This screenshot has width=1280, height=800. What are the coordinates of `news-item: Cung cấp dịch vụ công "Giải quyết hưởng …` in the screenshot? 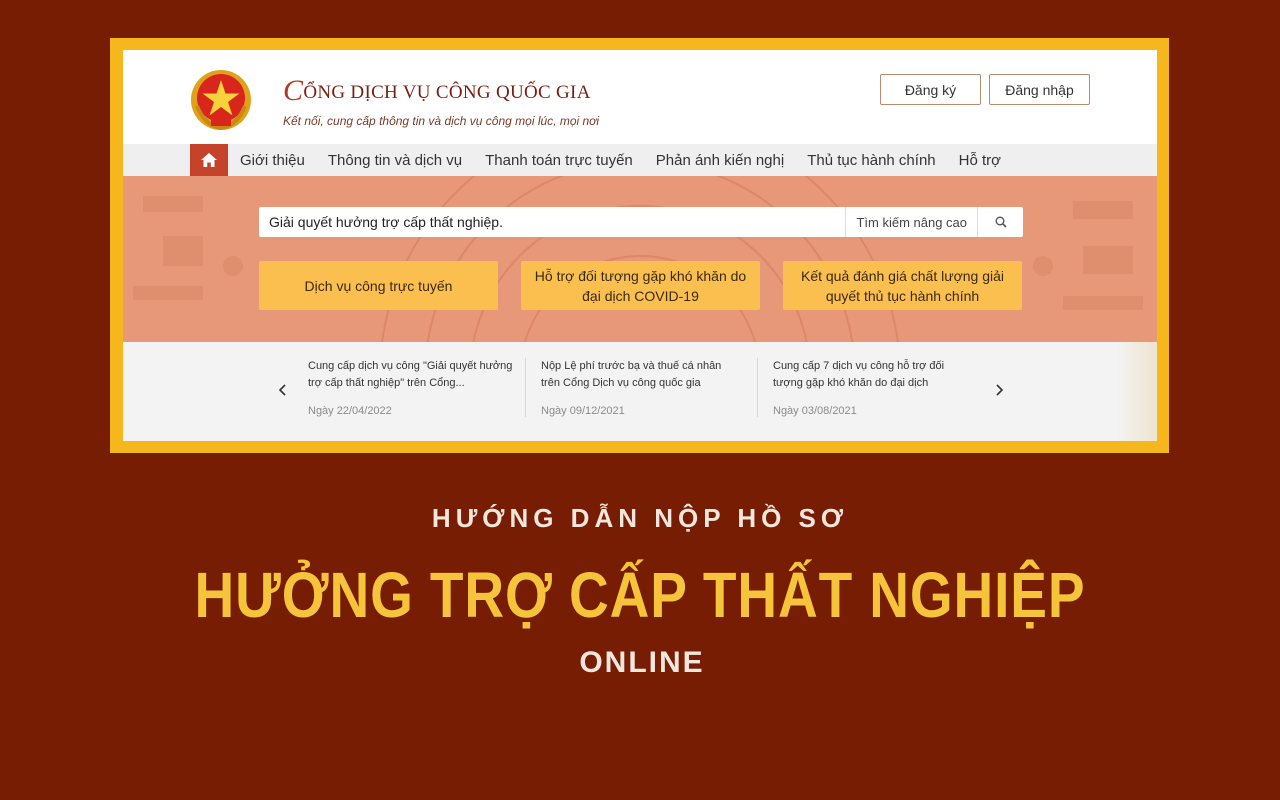 It's located at (413, 387).